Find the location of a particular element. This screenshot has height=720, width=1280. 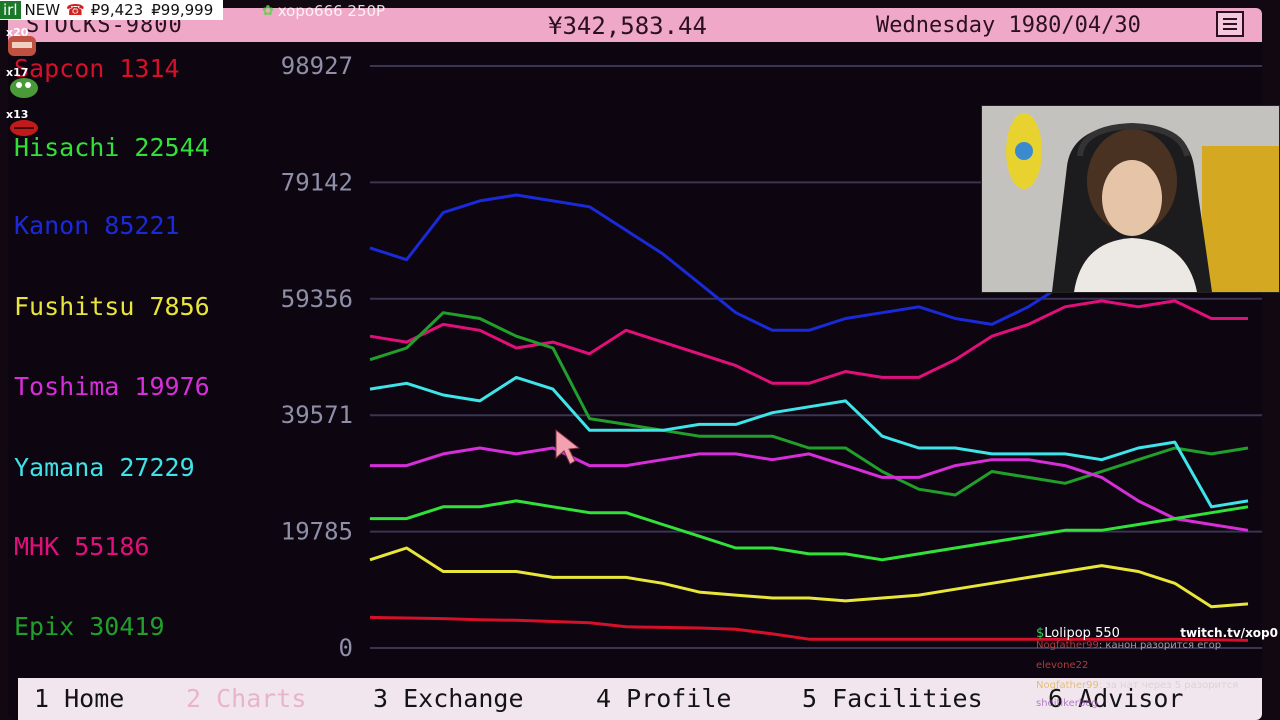

y-tick-label: 39571 is located at coordinates (317, 415).